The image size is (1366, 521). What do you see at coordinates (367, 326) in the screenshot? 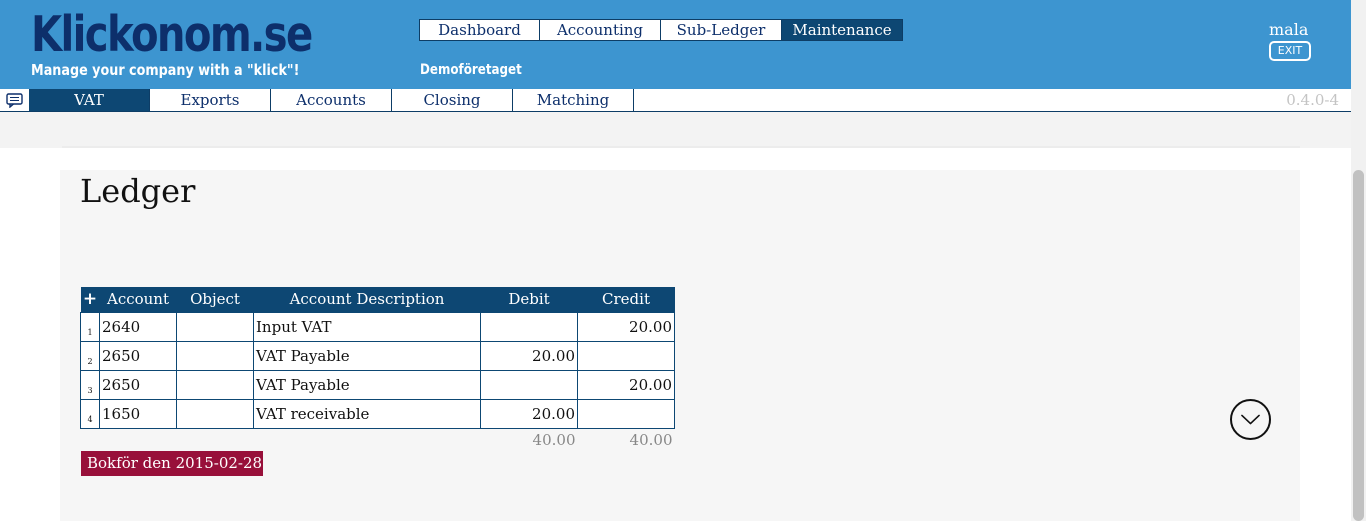
I see `description-cell: Input VAT` at bounding box center [367, 326].